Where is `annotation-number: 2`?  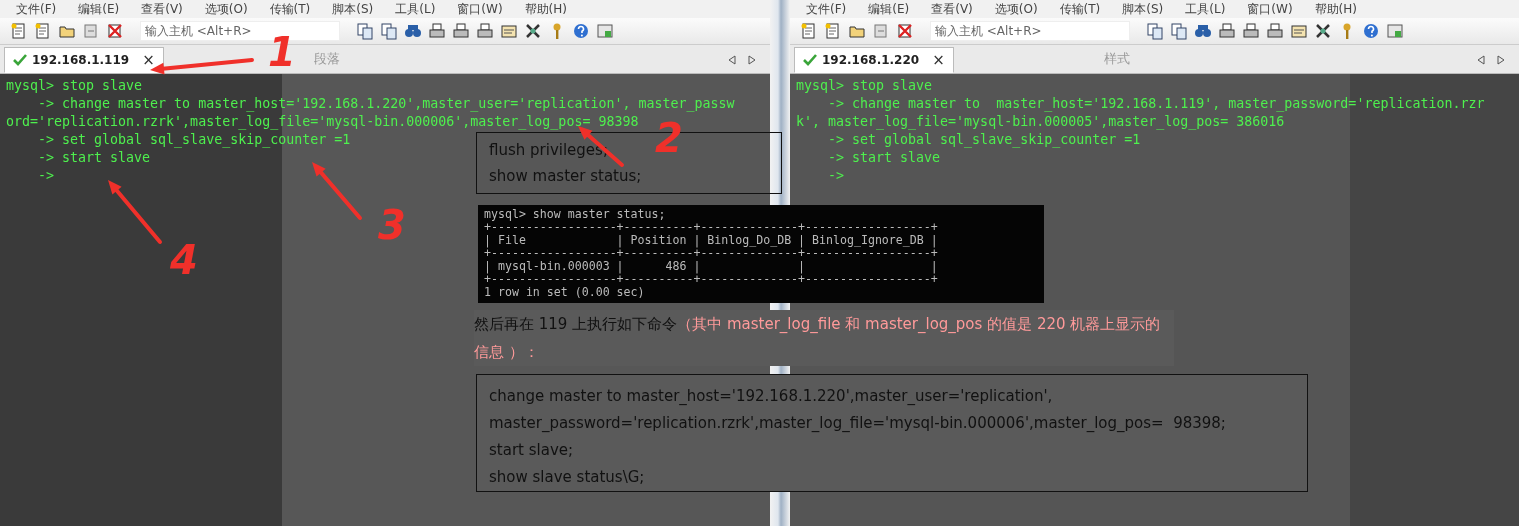 annotation-number: 2 is located at coordinates (669, 138).